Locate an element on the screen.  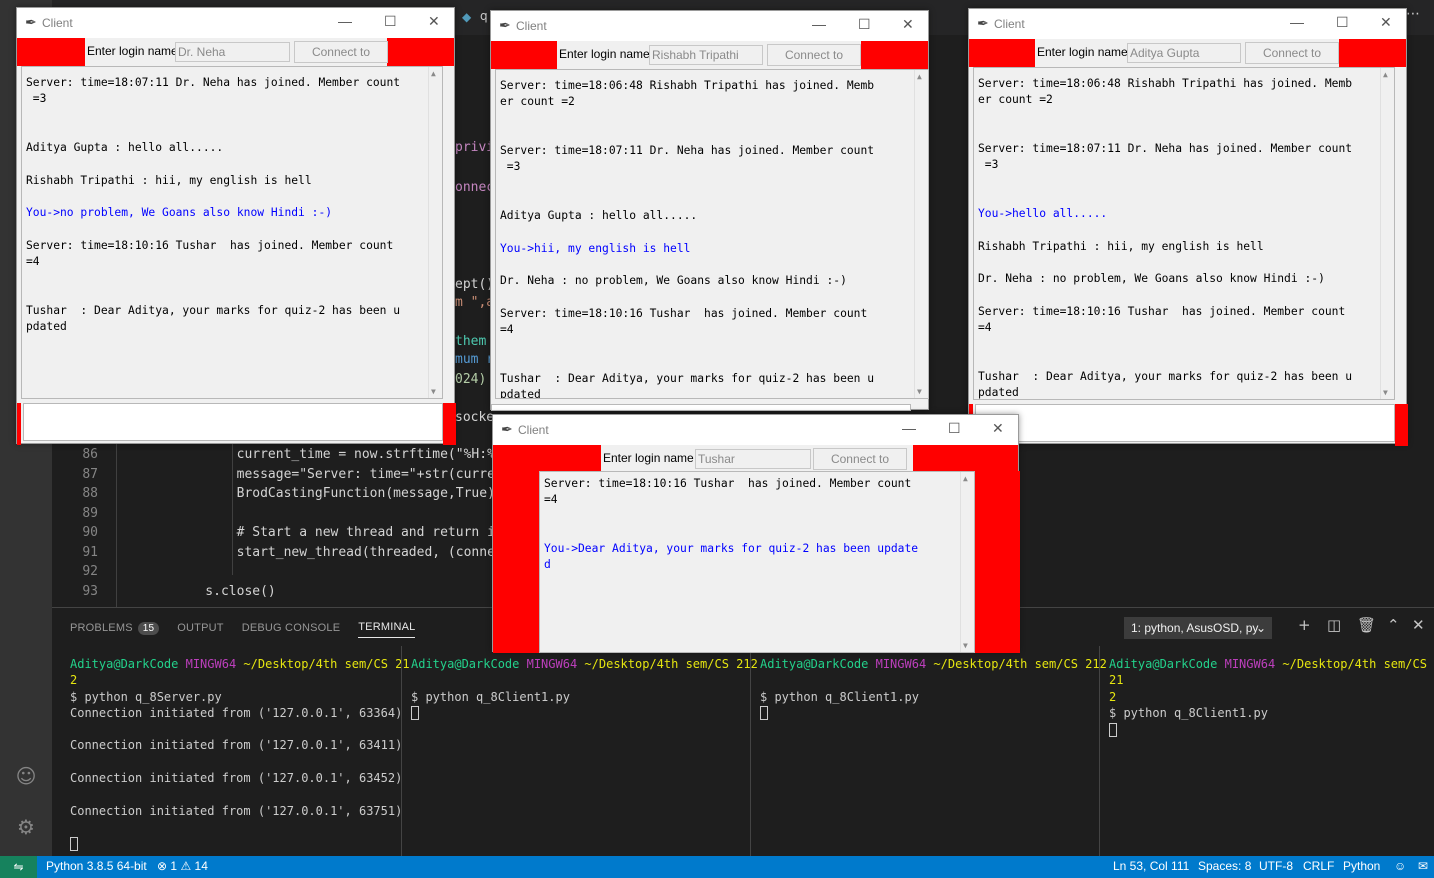
split-icon: ◫ is located at coordinates (1334, 625).